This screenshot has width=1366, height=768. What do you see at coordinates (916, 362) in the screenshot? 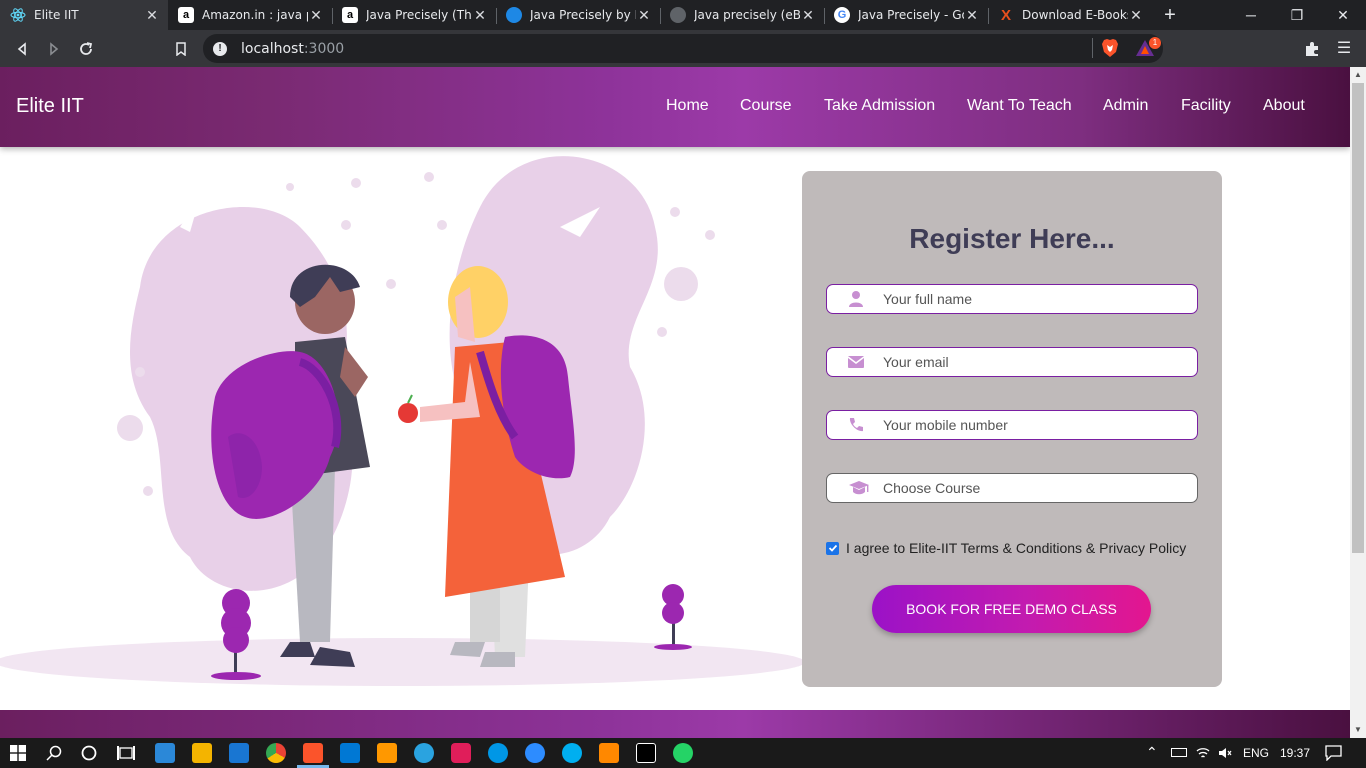
I see `email-placeholder: Your email` at bounding box center [916, 362].